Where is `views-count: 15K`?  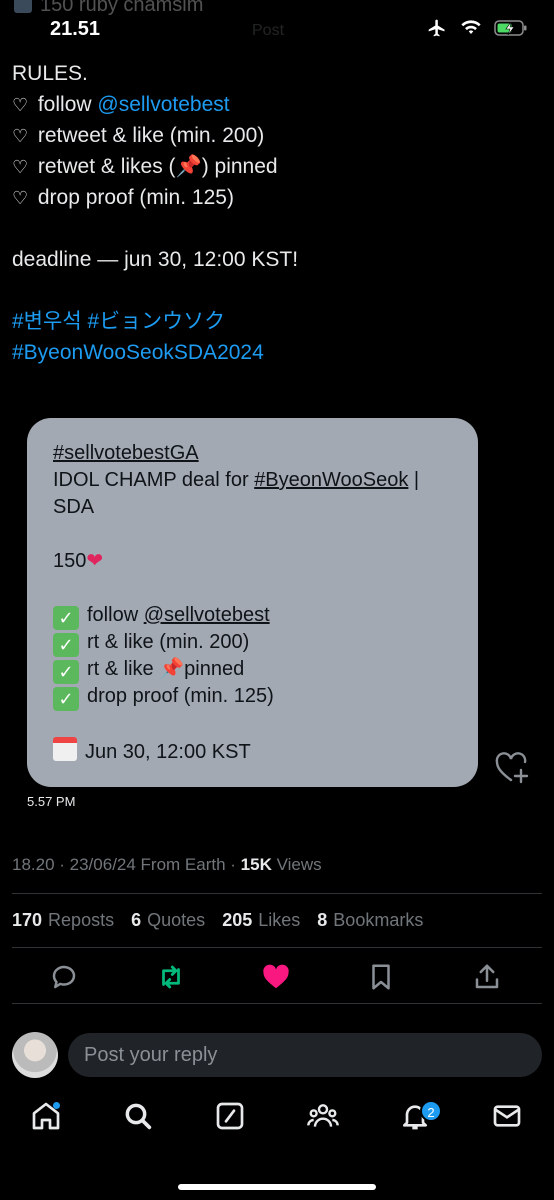 views-count: 15K is located at coordinates (256, 864).